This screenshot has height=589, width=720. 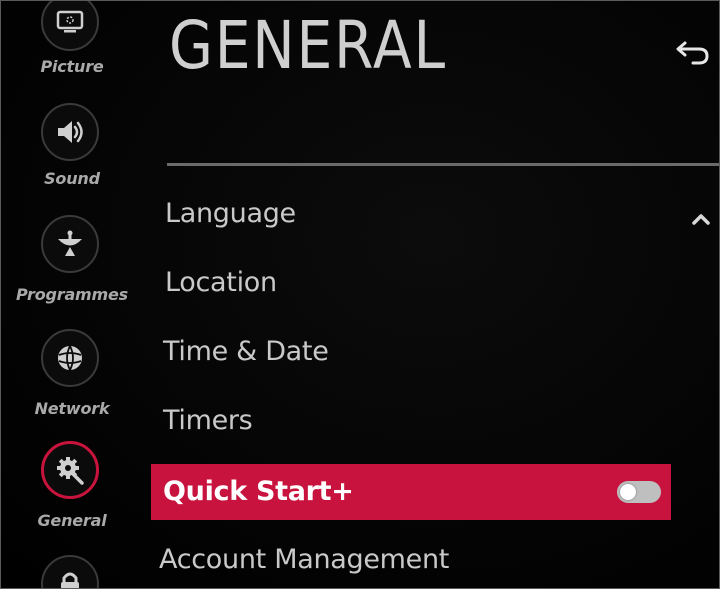 I want to click on sidebar-item-network: Network, so click(x=72, y=375).